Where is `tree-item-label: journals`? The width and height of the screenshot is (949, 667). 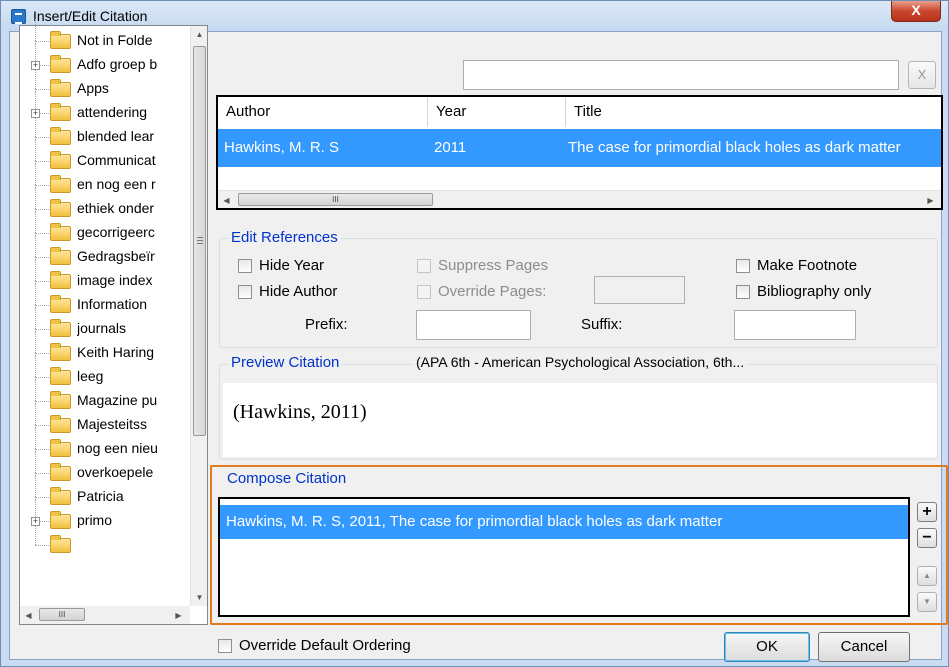
tree-item-label: journals is located at coordinates (102, 328).